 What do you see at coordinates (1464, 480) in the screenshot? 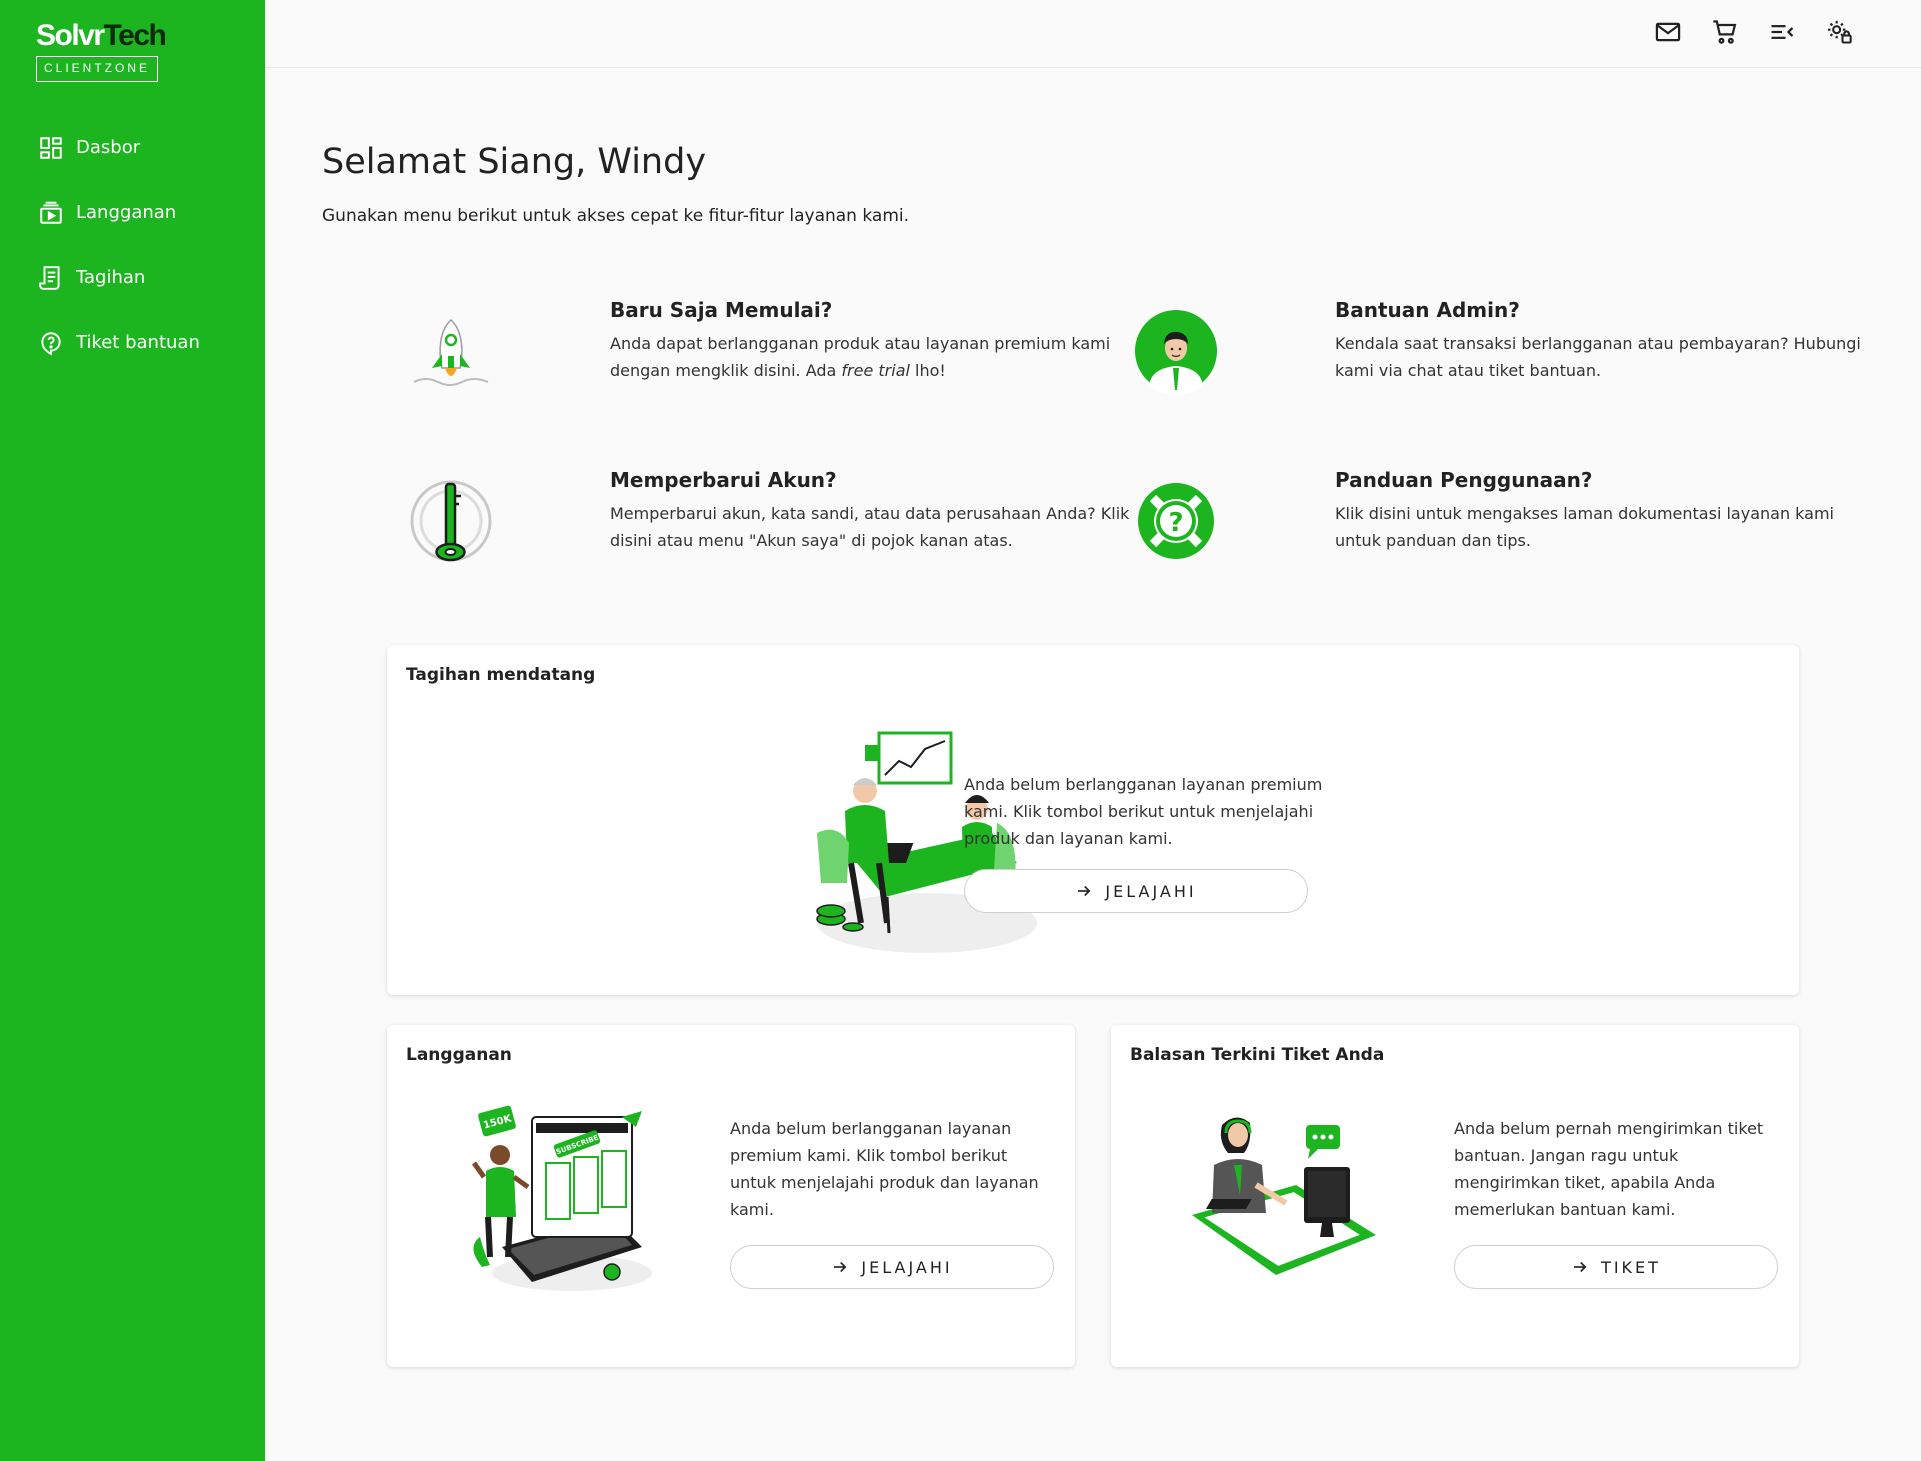
I see `quick-link-title: Panduan Penggunaan?` at bounding box center [1464, 480].